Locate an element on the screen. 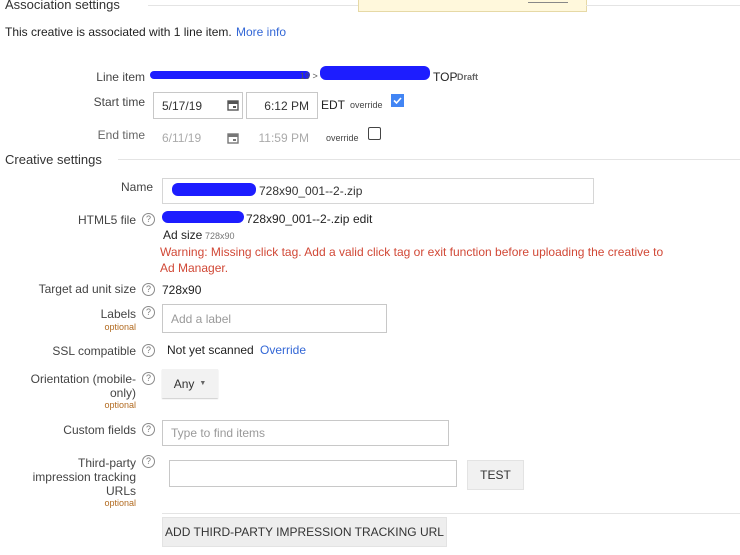 The image size is (740, 555). end-time-label: End time is located at coordinates (121, 135).